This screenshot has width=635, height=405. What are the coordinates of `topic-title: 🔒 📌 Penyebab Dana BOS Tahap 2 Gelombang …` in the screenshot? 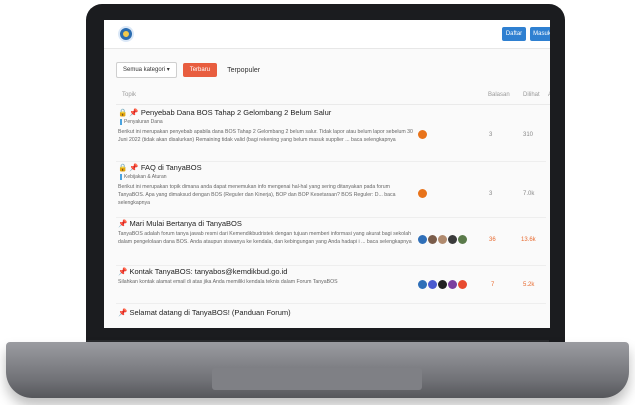 It's located at (224, 112).